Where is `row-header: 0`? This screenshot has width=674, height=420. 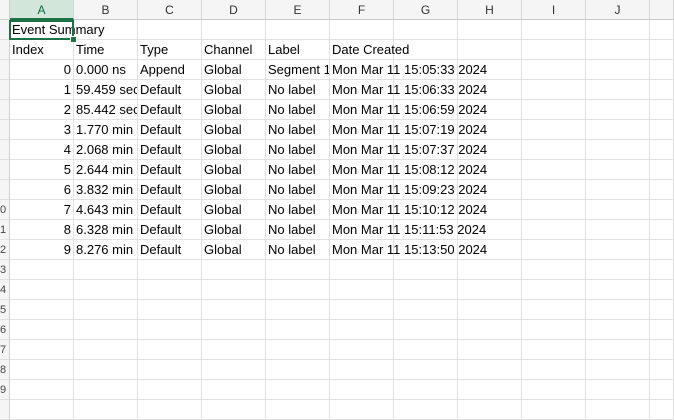
row-header: 0 is located at coordinates (5, 210).